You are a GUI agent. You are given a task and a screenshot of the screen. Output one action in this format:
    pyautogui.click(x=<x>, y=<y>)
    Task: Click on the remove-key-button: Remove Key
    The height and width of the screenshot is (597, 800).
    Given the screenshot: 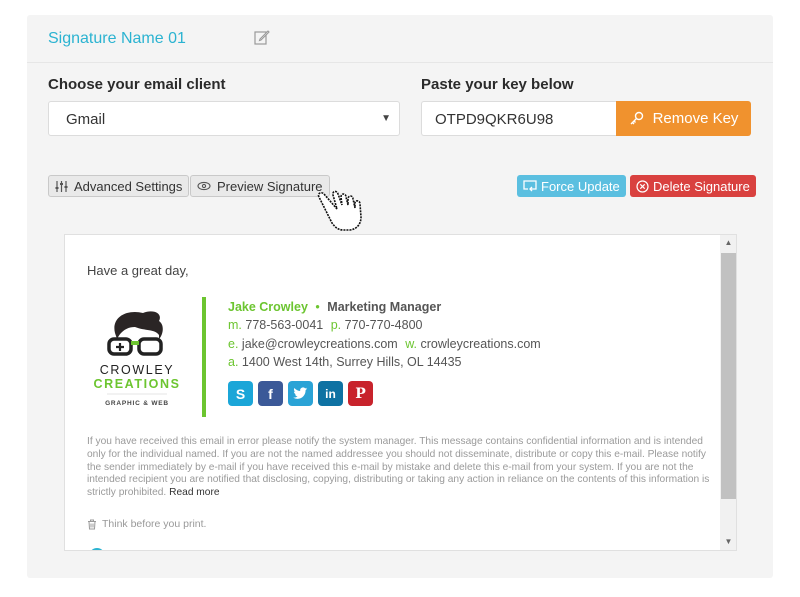 What is the action you would take?
    pyautogui.click(x=683, y=118)
    